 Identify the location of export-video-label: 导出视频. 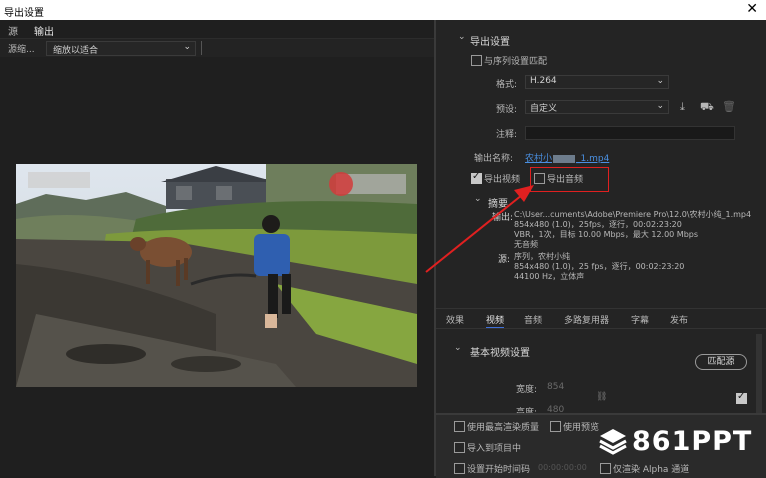
(502, 180).